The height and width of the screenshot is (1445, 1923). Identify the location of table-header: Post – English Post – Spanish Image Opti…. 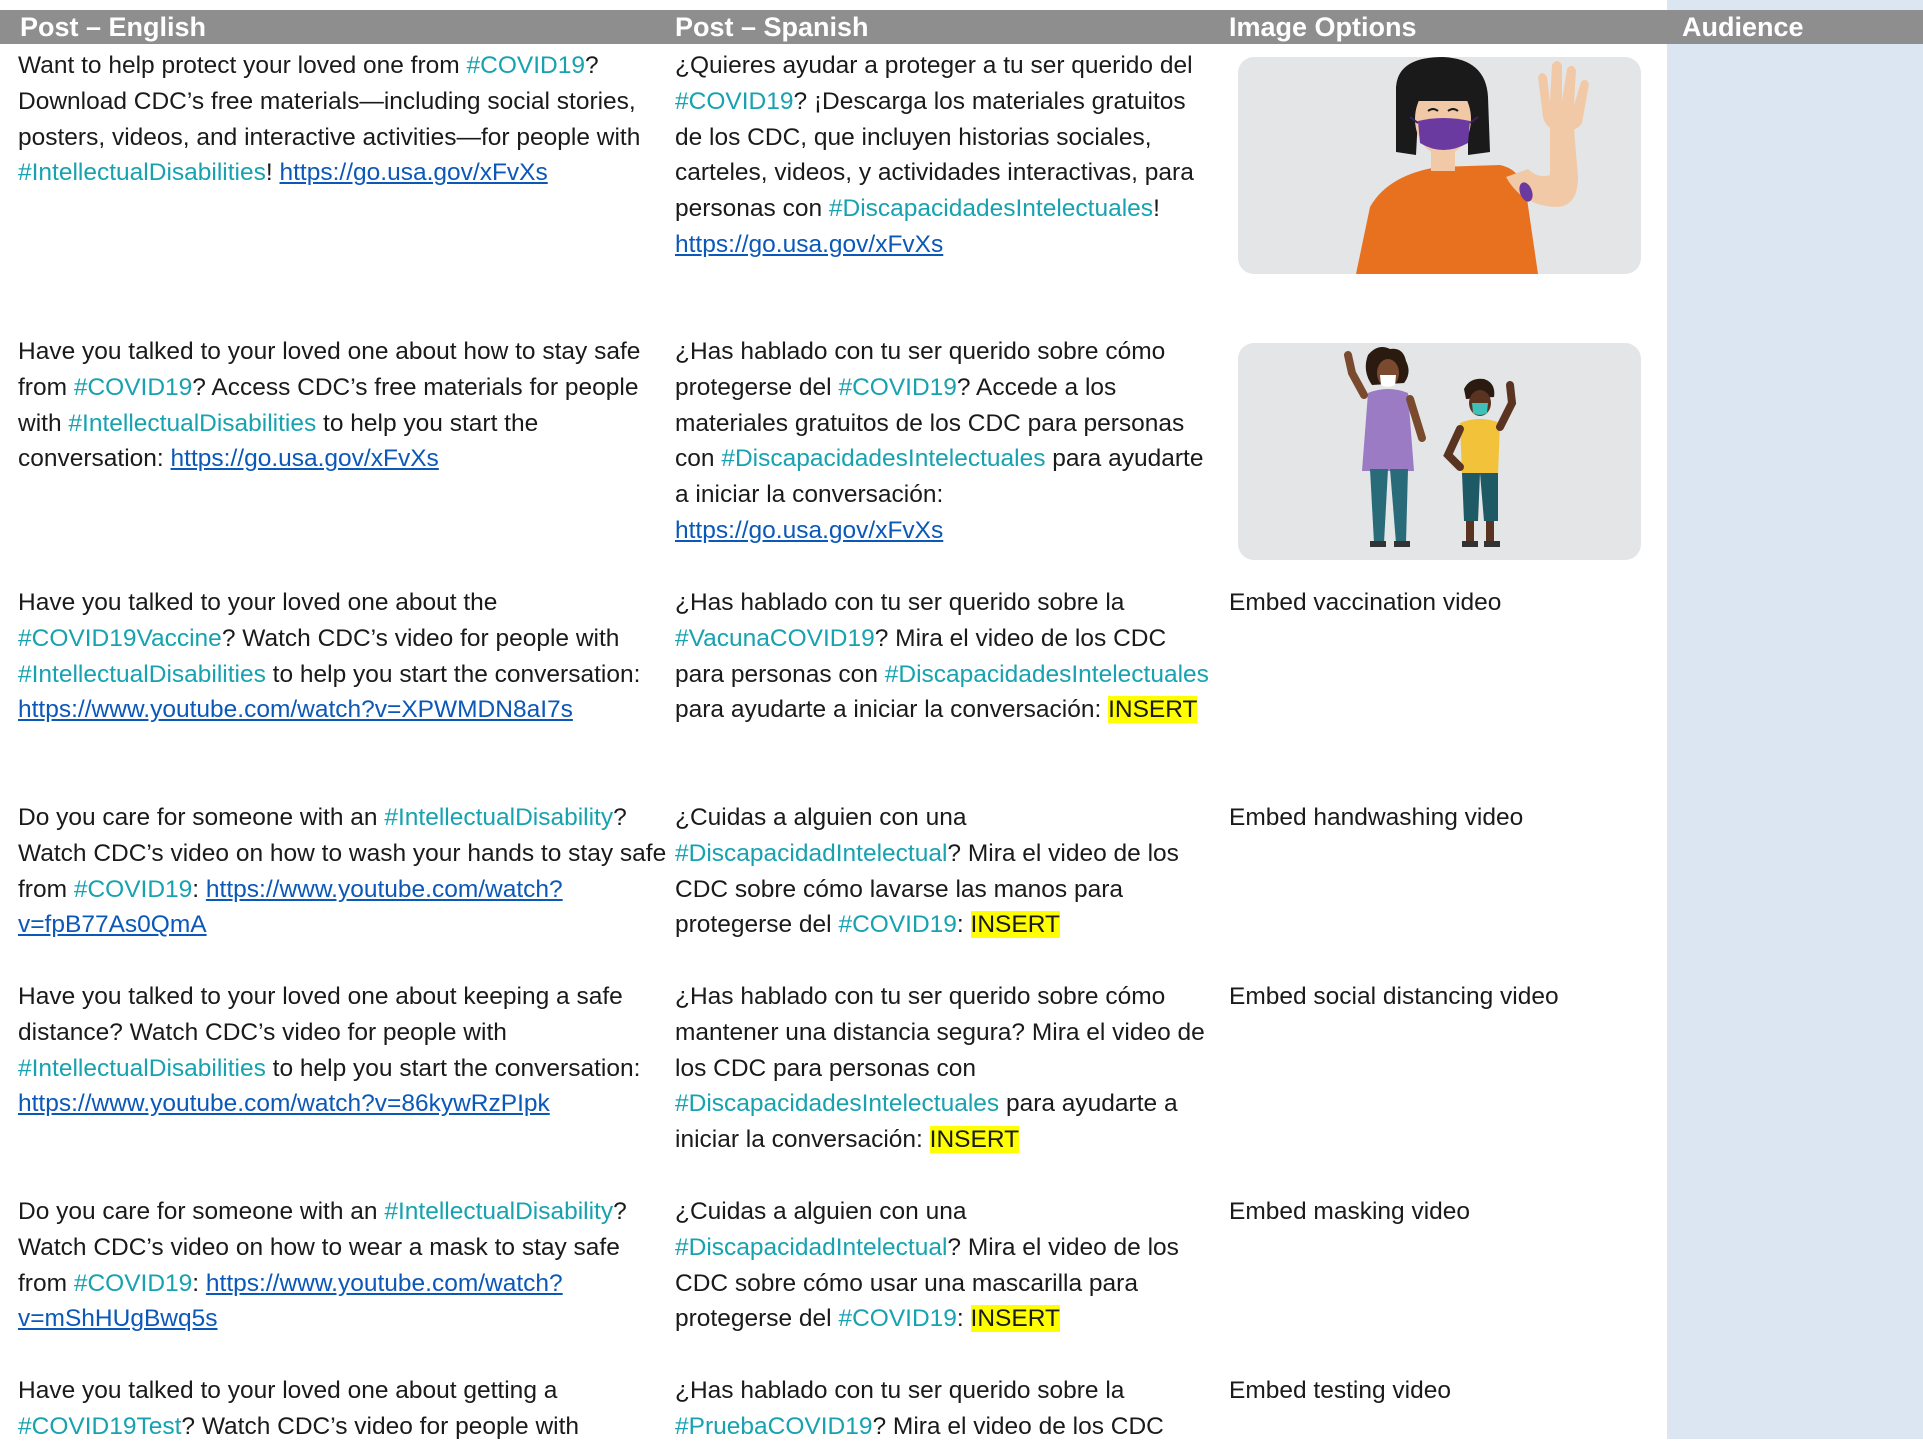
(961, 27).